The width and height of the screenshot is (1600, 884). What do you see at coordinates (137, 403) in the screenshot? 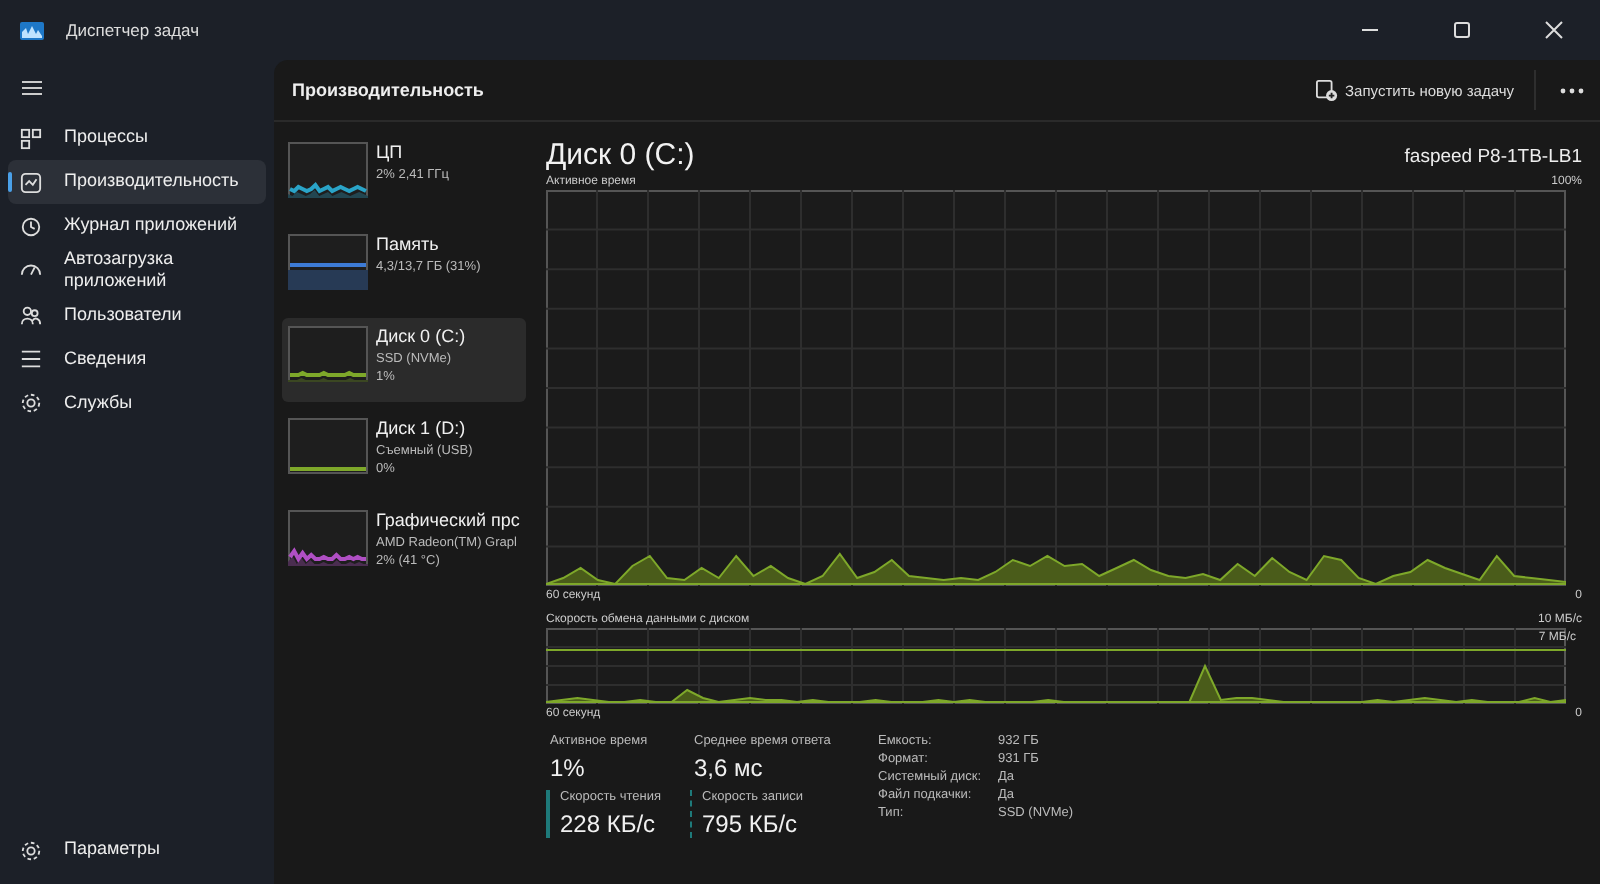
I see `sidebar-item: Службы` at bounding box center [137, 403].